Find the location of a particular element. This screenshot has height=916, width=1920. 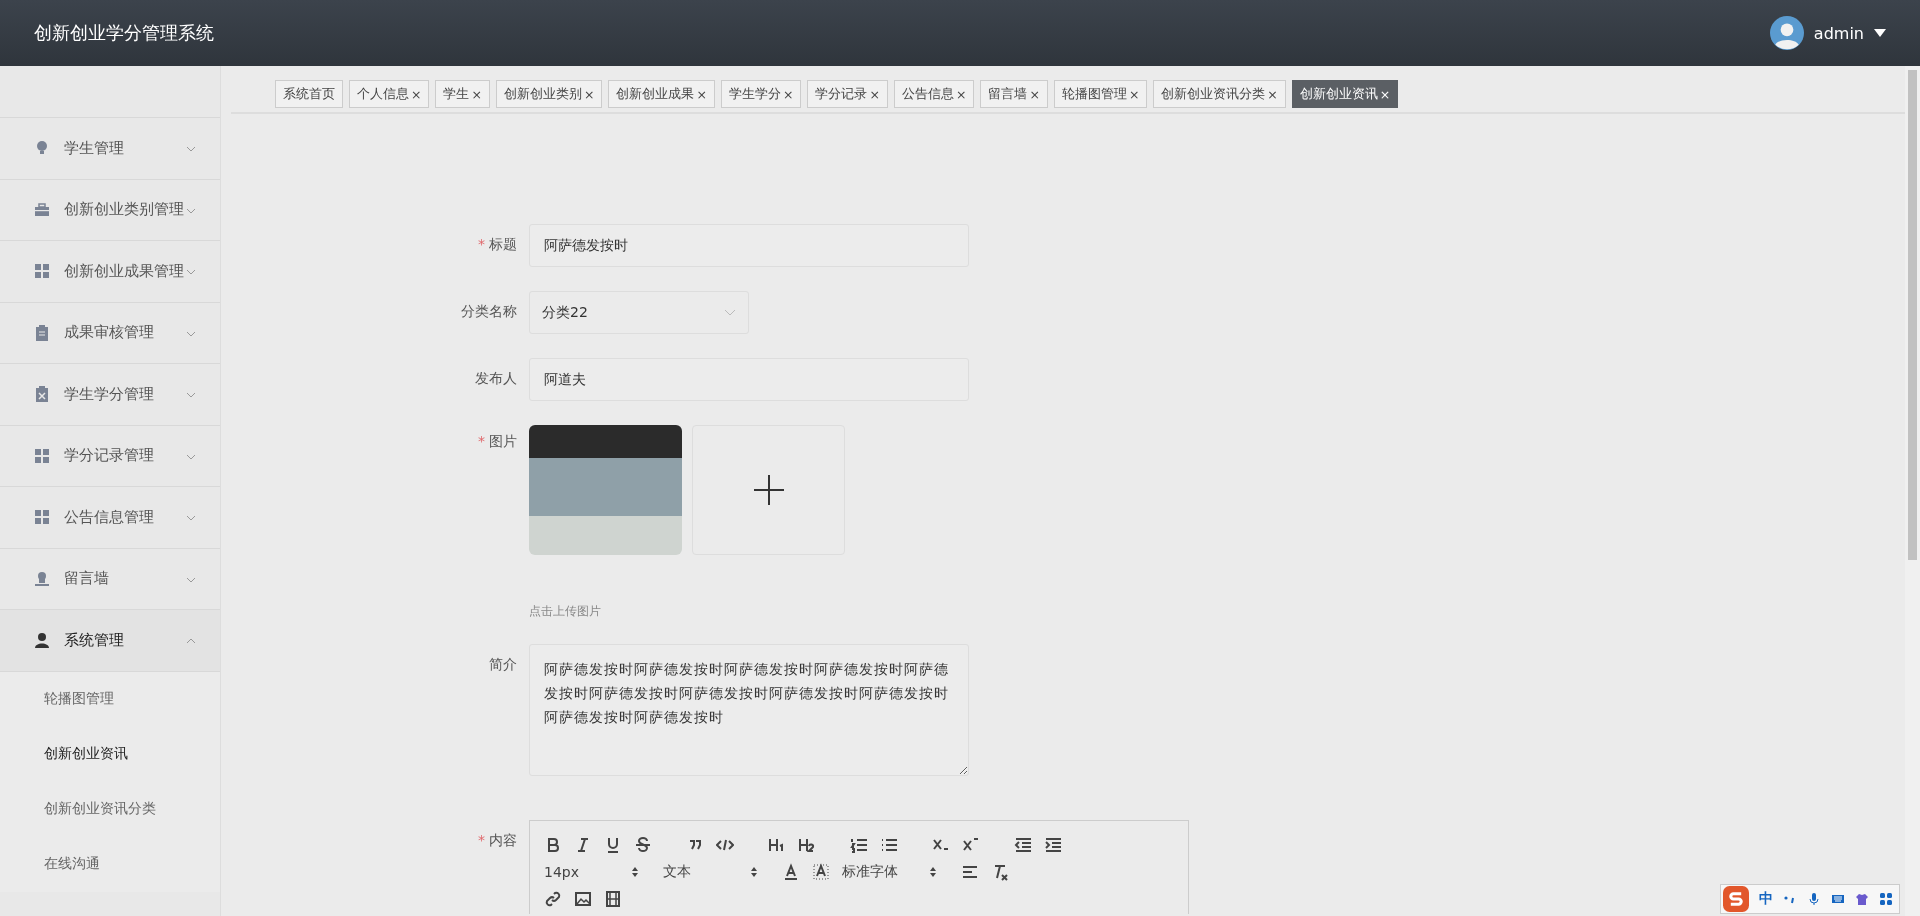

field-label: 分类名称 is located at coordinates (489, 311).